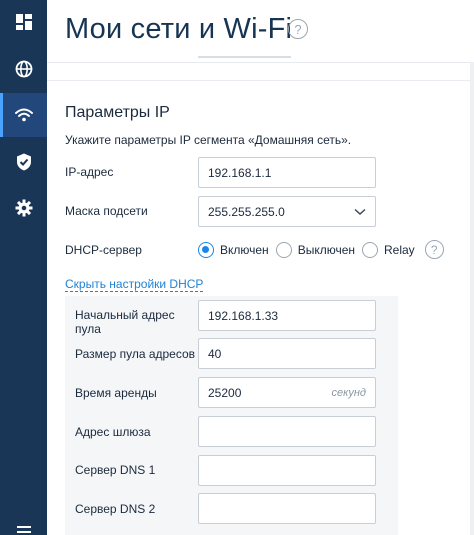 Image resolution: width=474 pixels, height=535 pixels. I want to click on lease-time-input: 25200 секунд, so click(287, 392).